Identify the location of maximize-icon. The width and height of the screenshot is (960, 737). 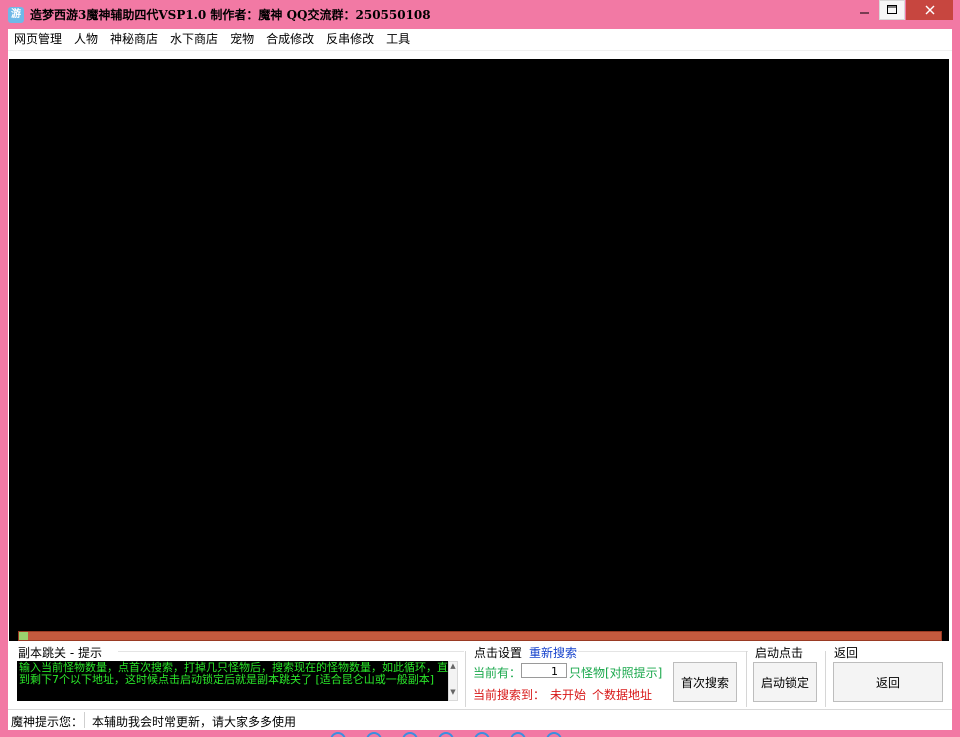
(892, 9).